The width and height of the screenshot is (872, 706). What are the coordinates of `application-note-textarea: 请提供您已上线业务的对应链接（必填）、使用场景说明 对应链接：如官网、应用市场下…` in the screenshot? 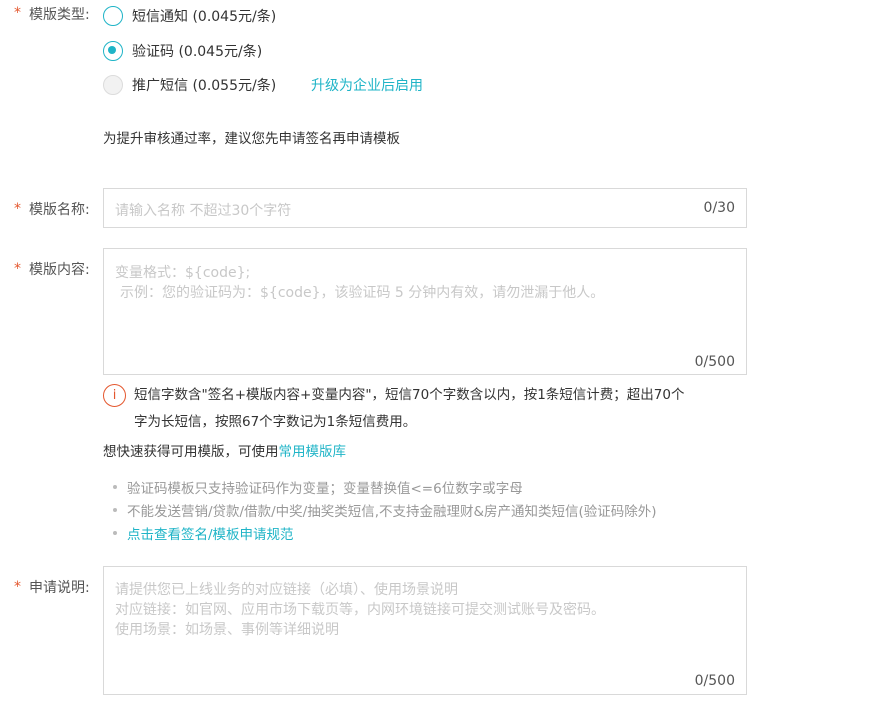 It's located at (425, 630).